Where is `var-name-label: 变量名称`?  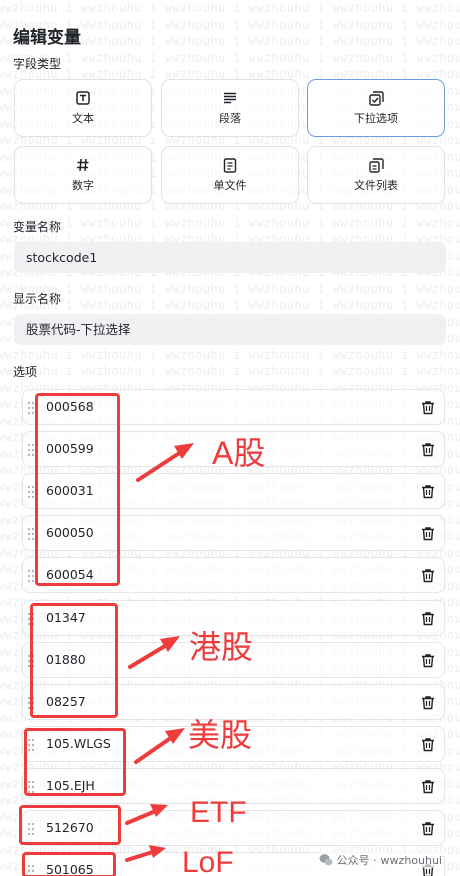
var-name-label: 变量名称 is located at coordinates (37, 227).